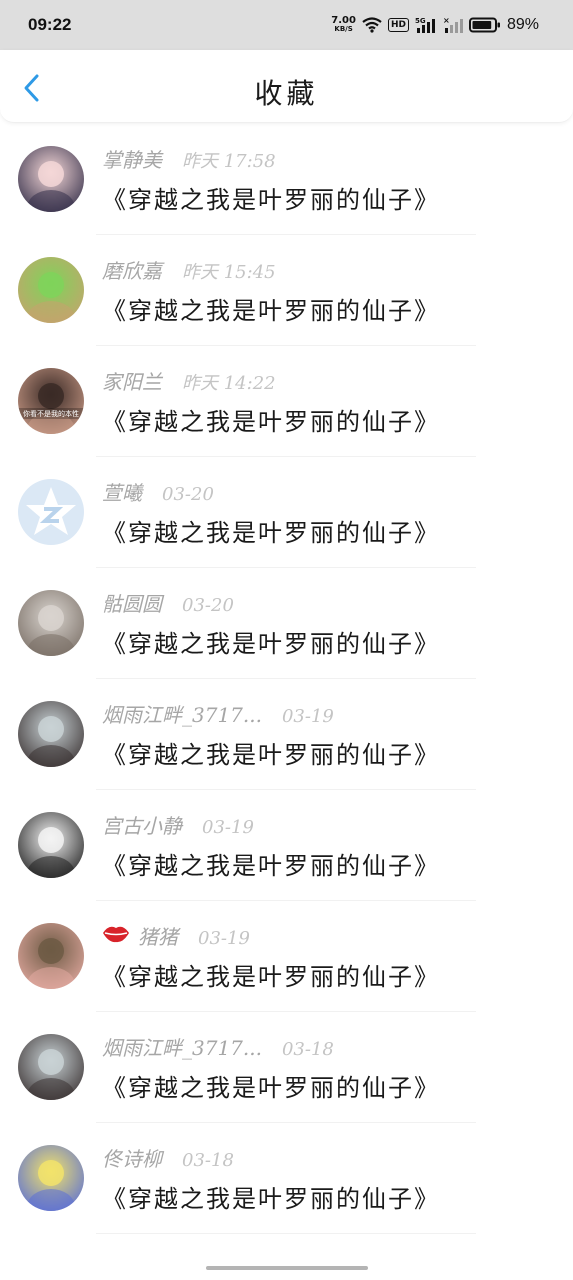  I want to click on item-meta: 磨欣嘉 昨天 15:45, so click(189, 269).